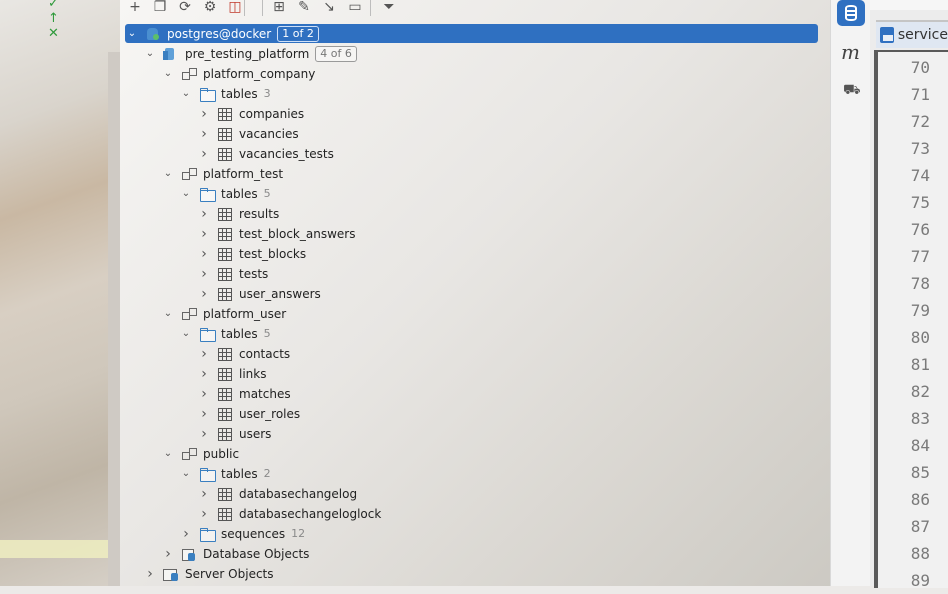 Image resolution: width=948 pixels, height=594 pixels. What do you see at coordinates (920, 499) in the screenshot?
I see `line-number: 86` at bounding box center [920, 499].